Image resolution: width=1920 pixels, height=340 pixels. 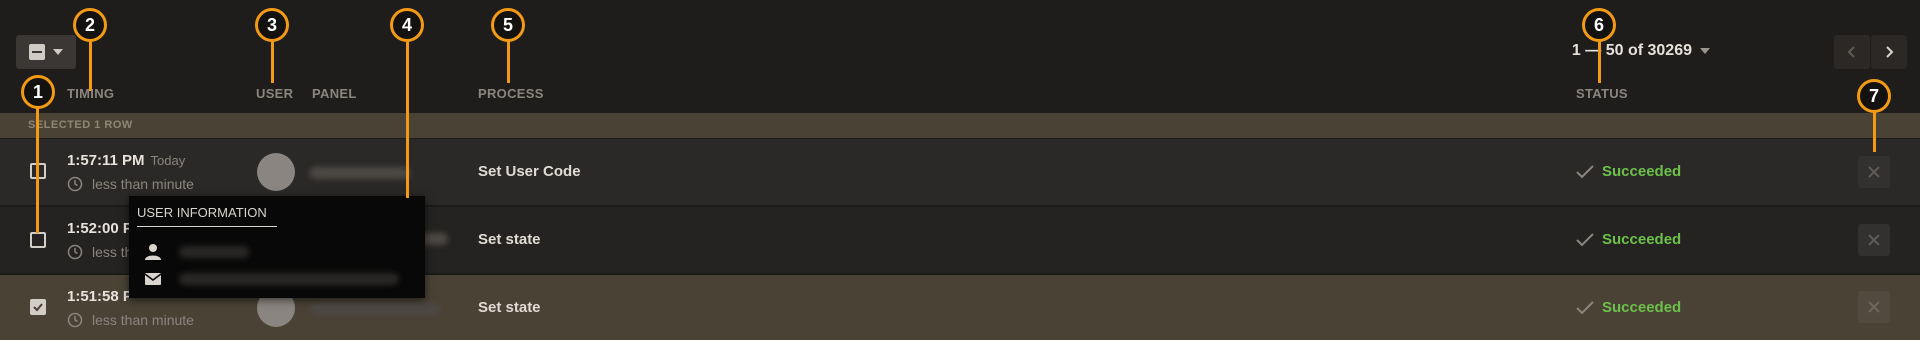 What do you see at coordinates (960, 125) in the screenshot?
I see `selection-banner: SELECTED 1 ROW` at bounding box center [960, 125].